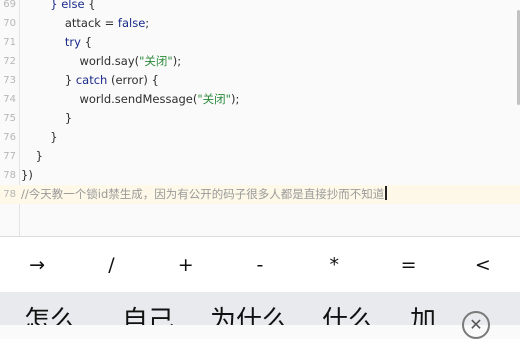 The image size is (520, 339). Describe the element at coordinates (260, 175) in the screenshot. I see `code-line: 78})` at that location.